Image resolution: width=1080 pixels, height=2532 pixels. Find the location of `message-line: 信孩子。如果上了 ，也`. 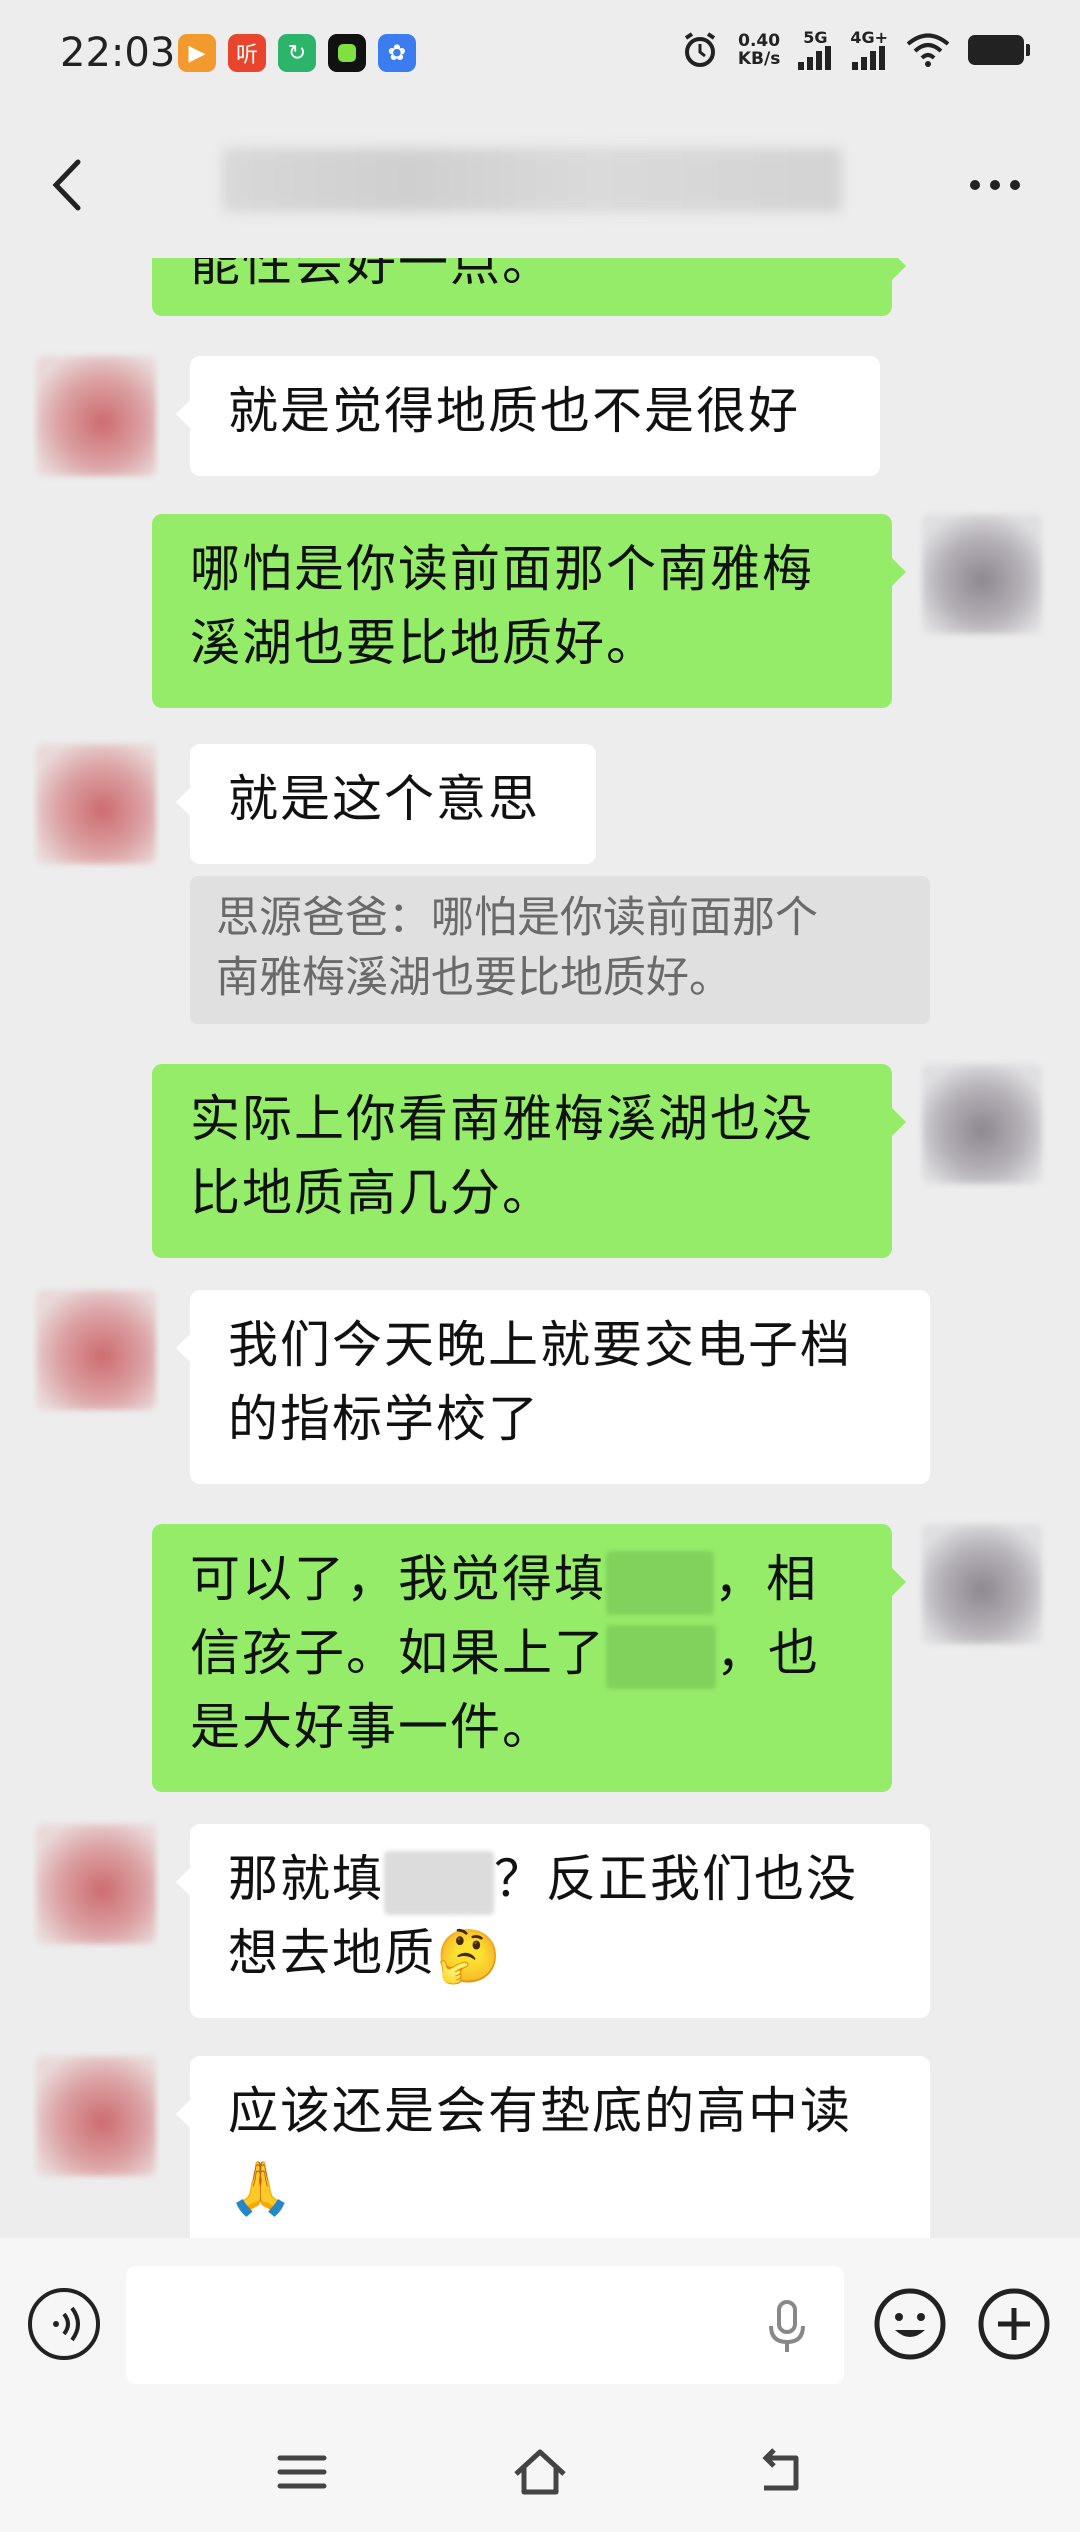

message-line: 信孩子。如果上了 ，也 is located at coordinates (522, 1653).